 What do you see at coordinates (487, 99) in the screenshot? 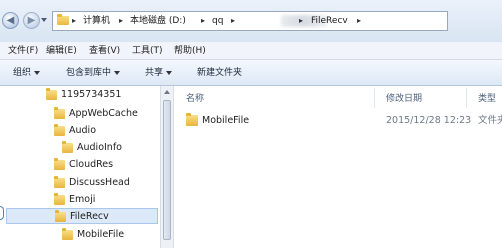
I see `column-header-type: 类型` at bounding box center [487, 99].